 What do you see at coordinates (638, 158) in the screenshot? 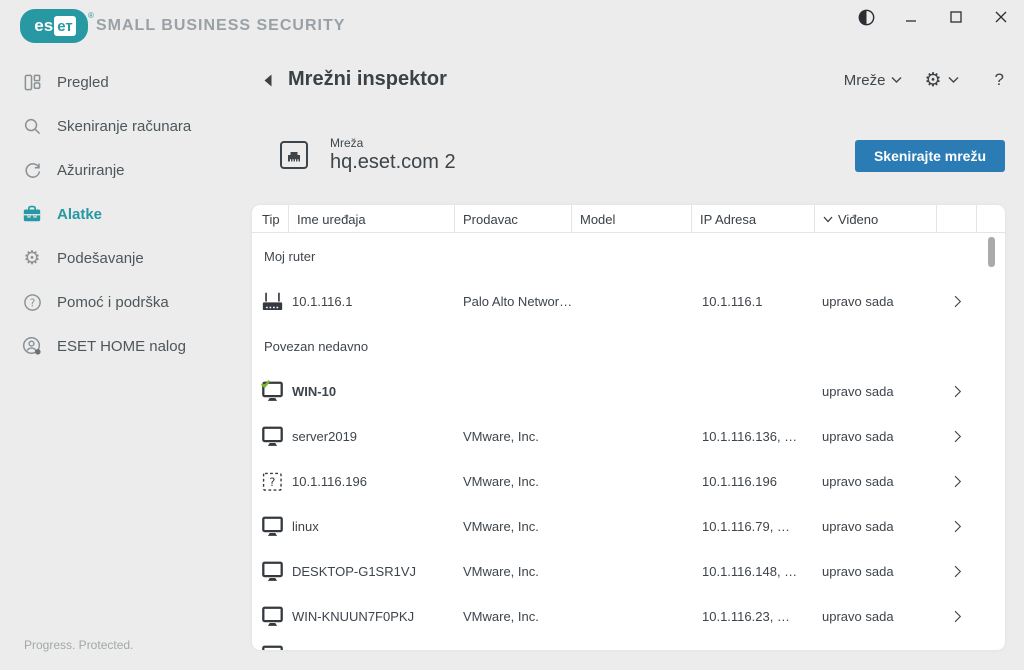
I see `current-network: Mreža hq.eset.com 2 Skenirajte mrežu` at bounding box center [638, 158].